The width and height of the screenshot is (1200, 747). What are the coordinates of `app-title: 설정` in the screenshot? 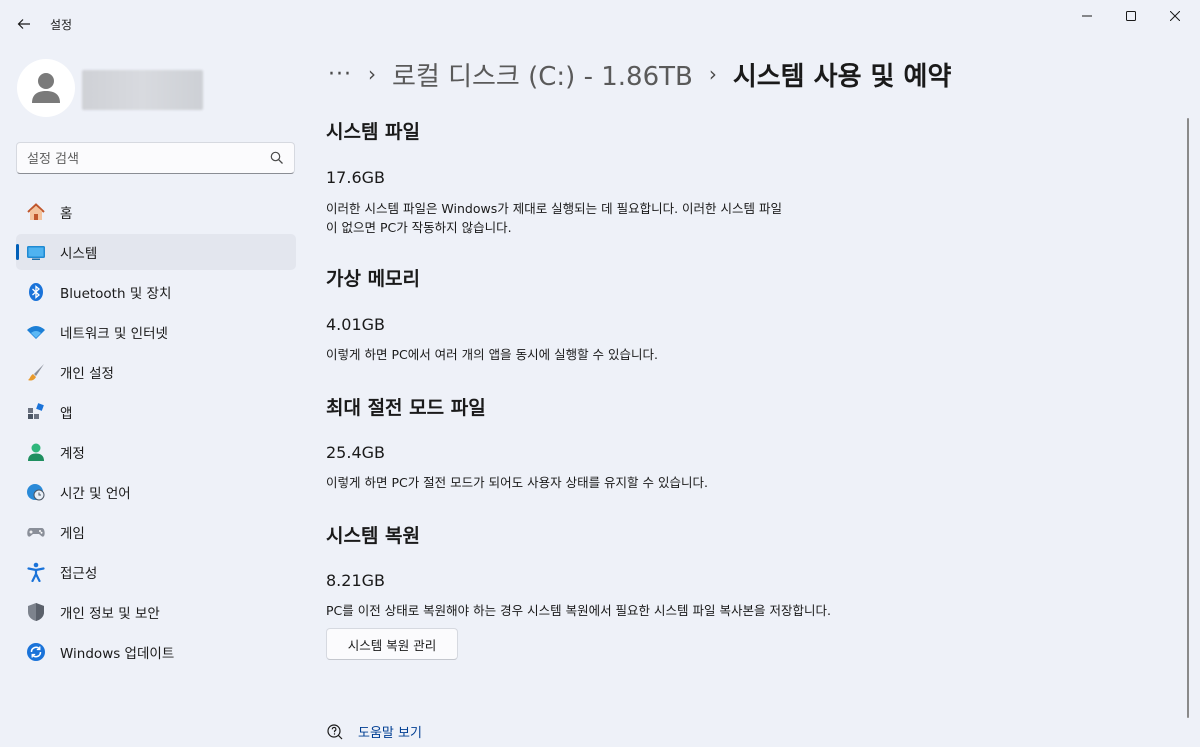 It's located at (61, 25).